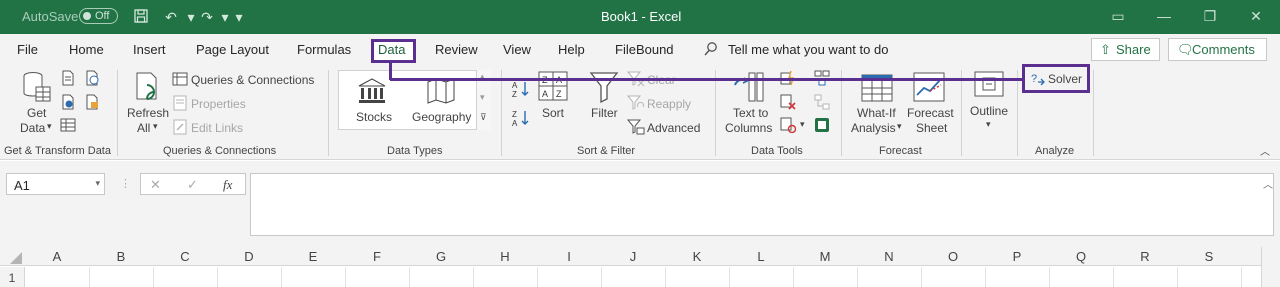 This screenshot has width=1280, height=287. I want to click on manage-data-model-icon, so click(822, 125).